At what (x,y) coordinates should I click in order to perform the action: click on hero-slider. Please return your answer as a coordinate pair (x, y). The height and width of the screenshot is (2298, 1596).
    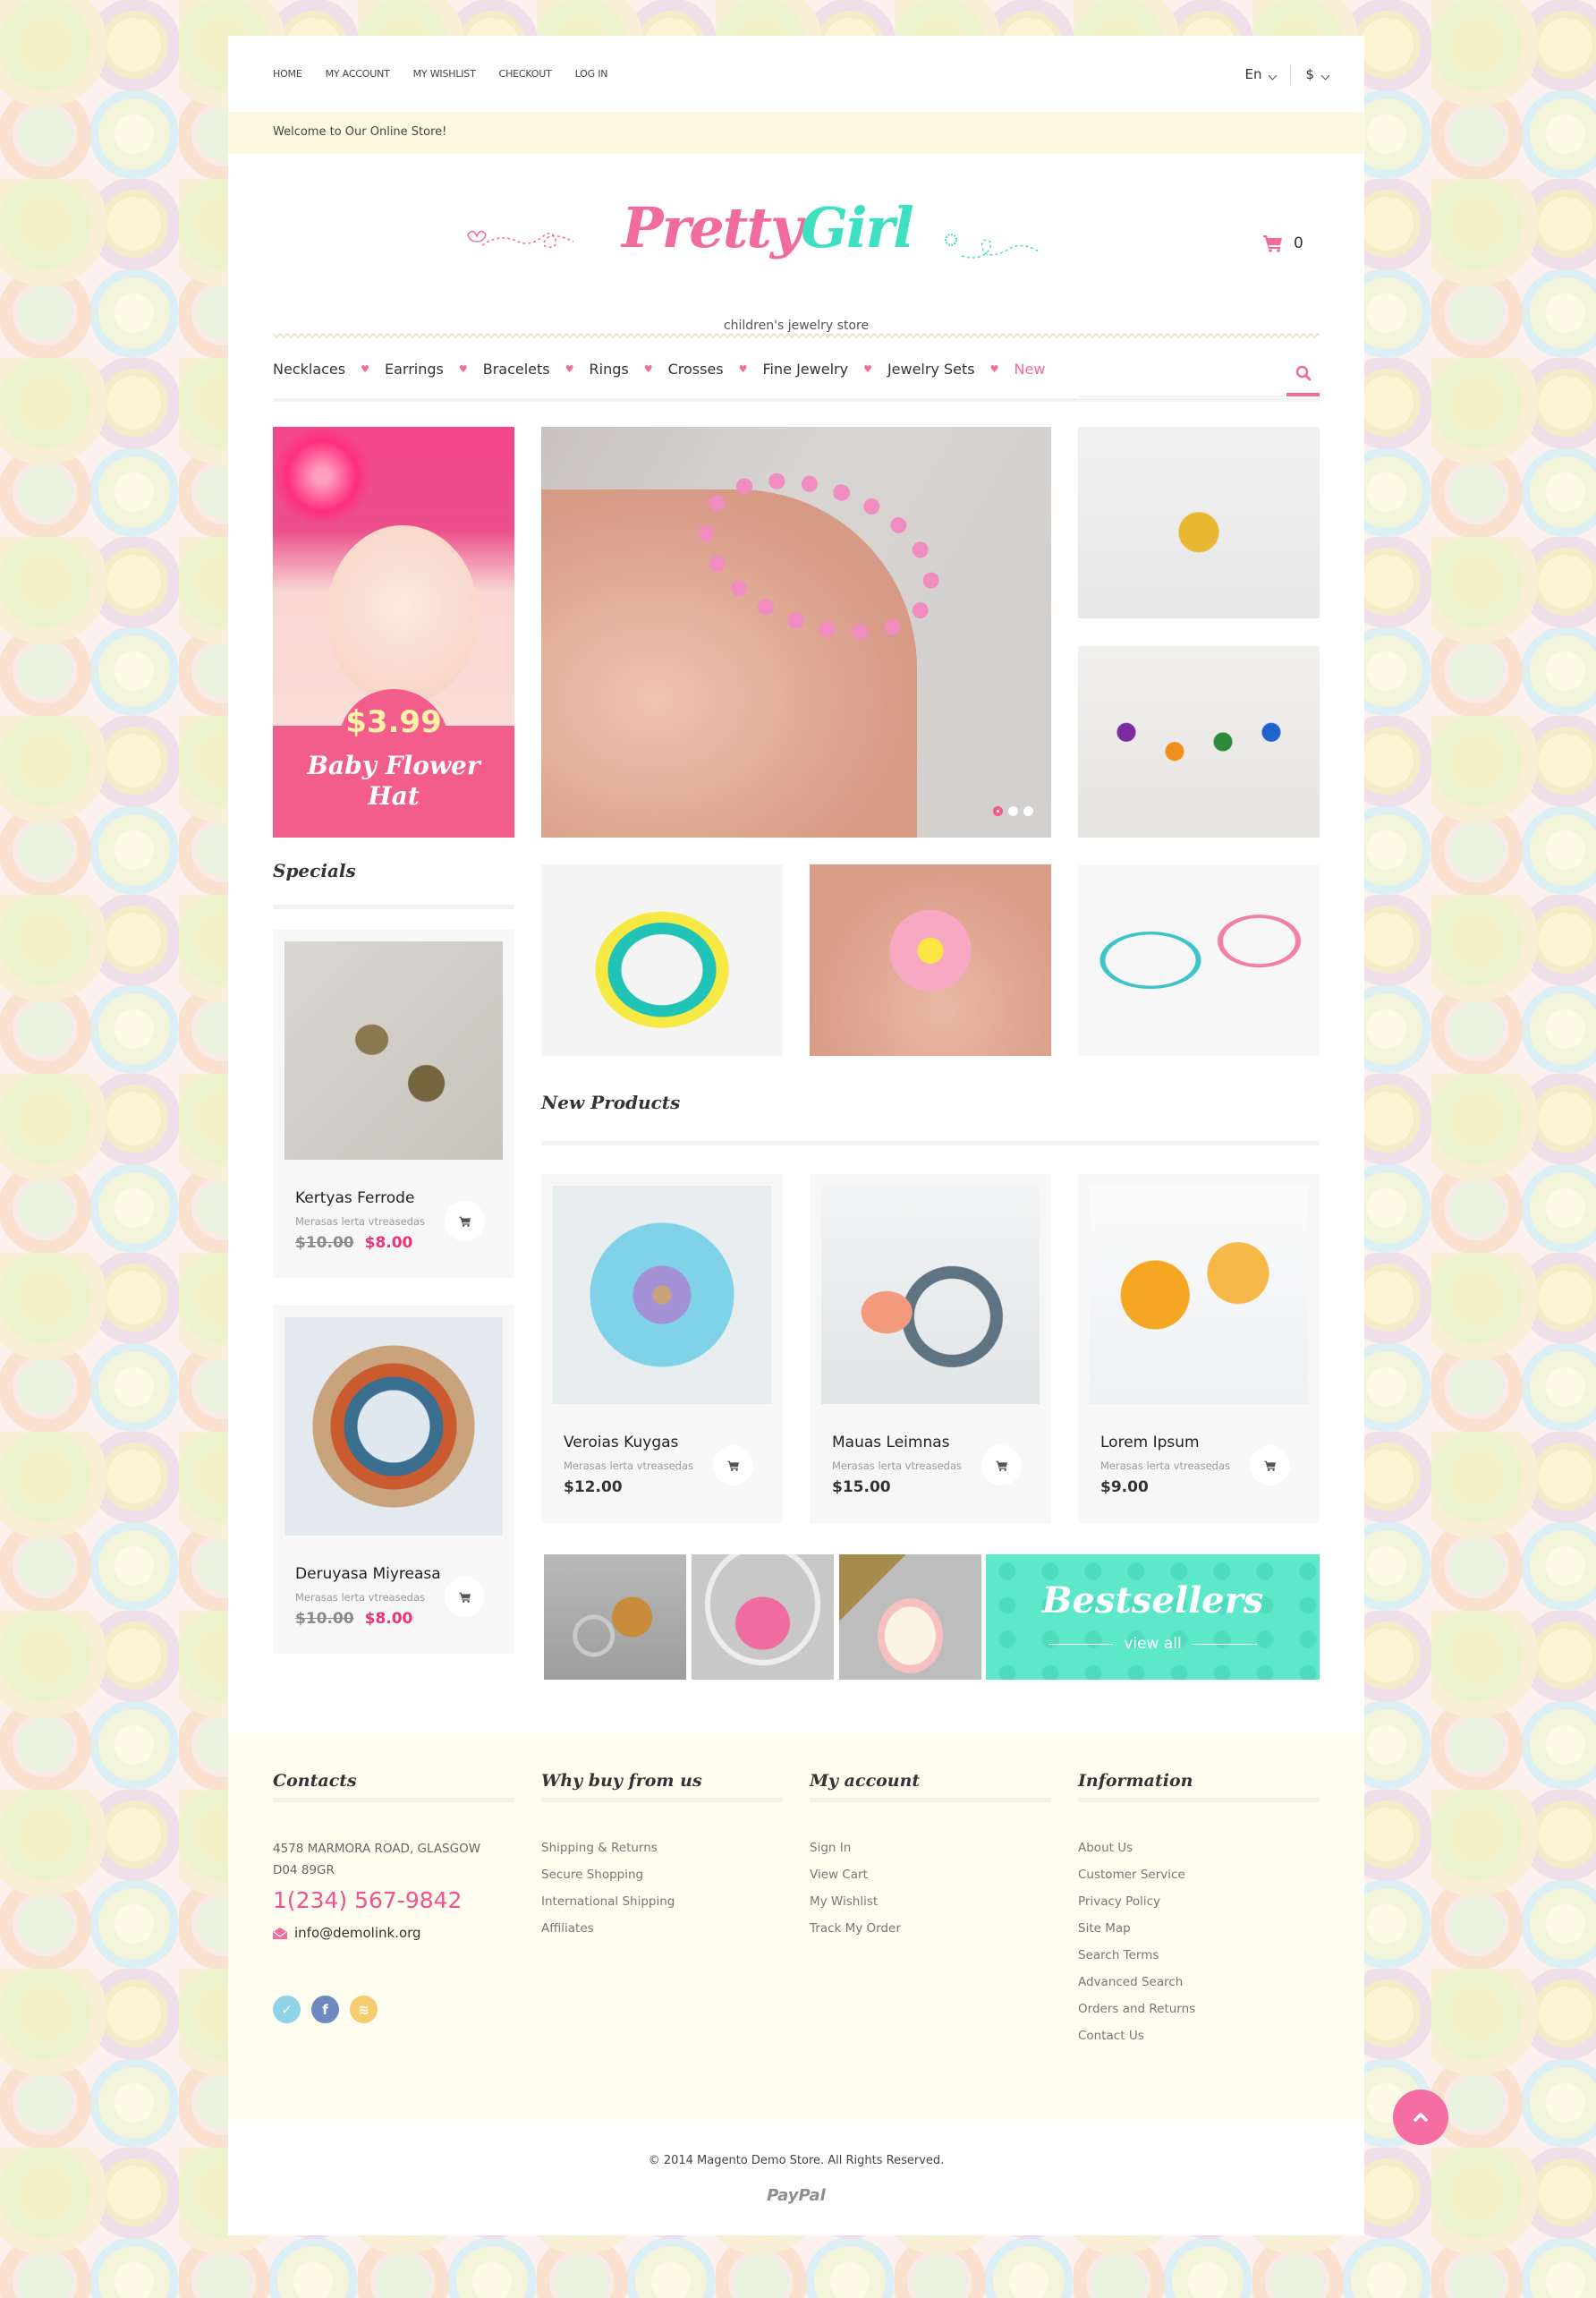
    Looking at the image, I should click on (796, 632).